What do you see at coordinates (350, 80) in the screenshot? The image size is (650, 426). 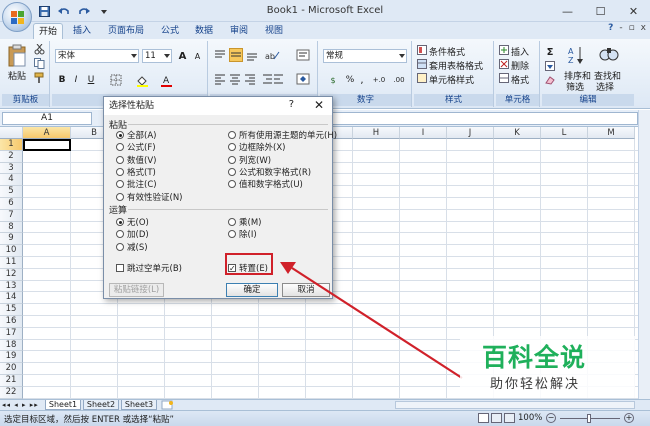 I see `percent-button: %` at bounding box center [350, 80].